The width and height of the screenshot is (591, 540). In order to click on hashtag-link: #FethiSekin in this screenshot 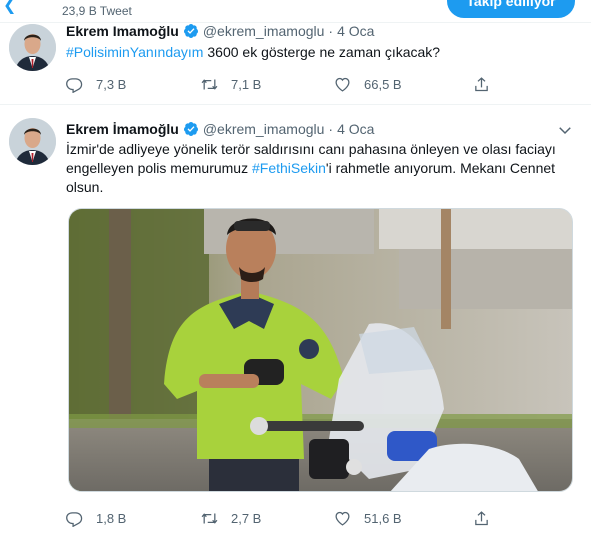, I will do `click(289, 168)`.